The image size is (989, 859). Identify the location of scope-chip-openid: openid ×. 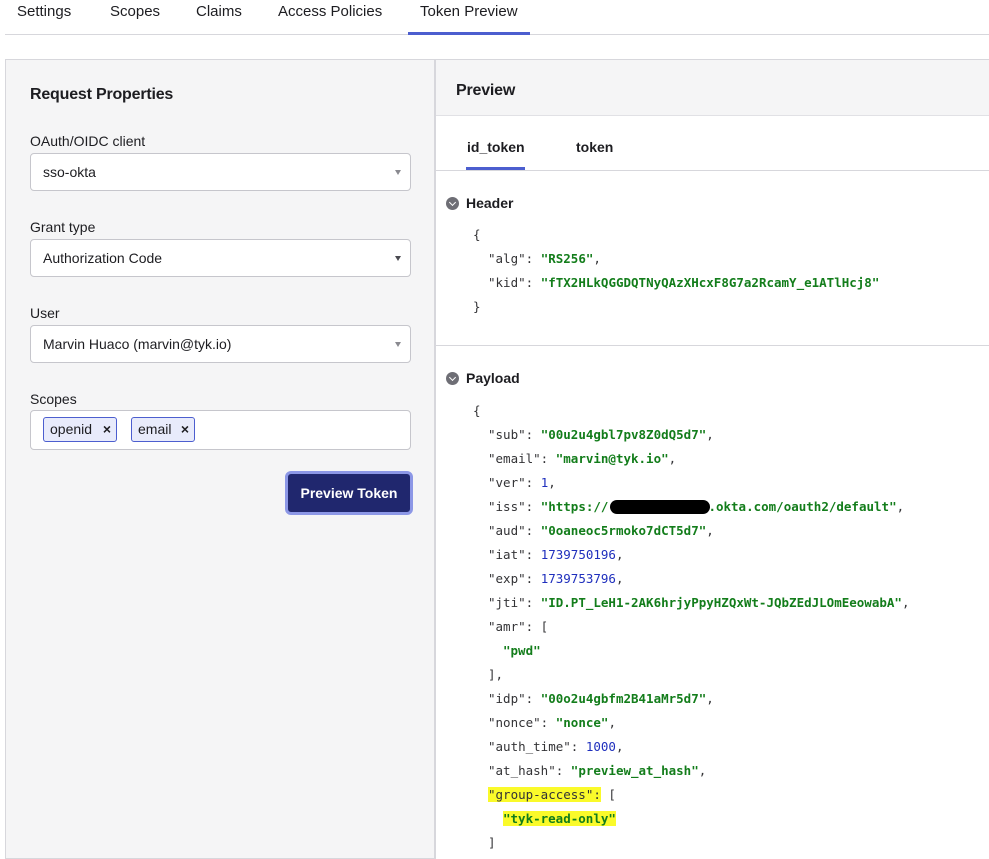
(80, 429).